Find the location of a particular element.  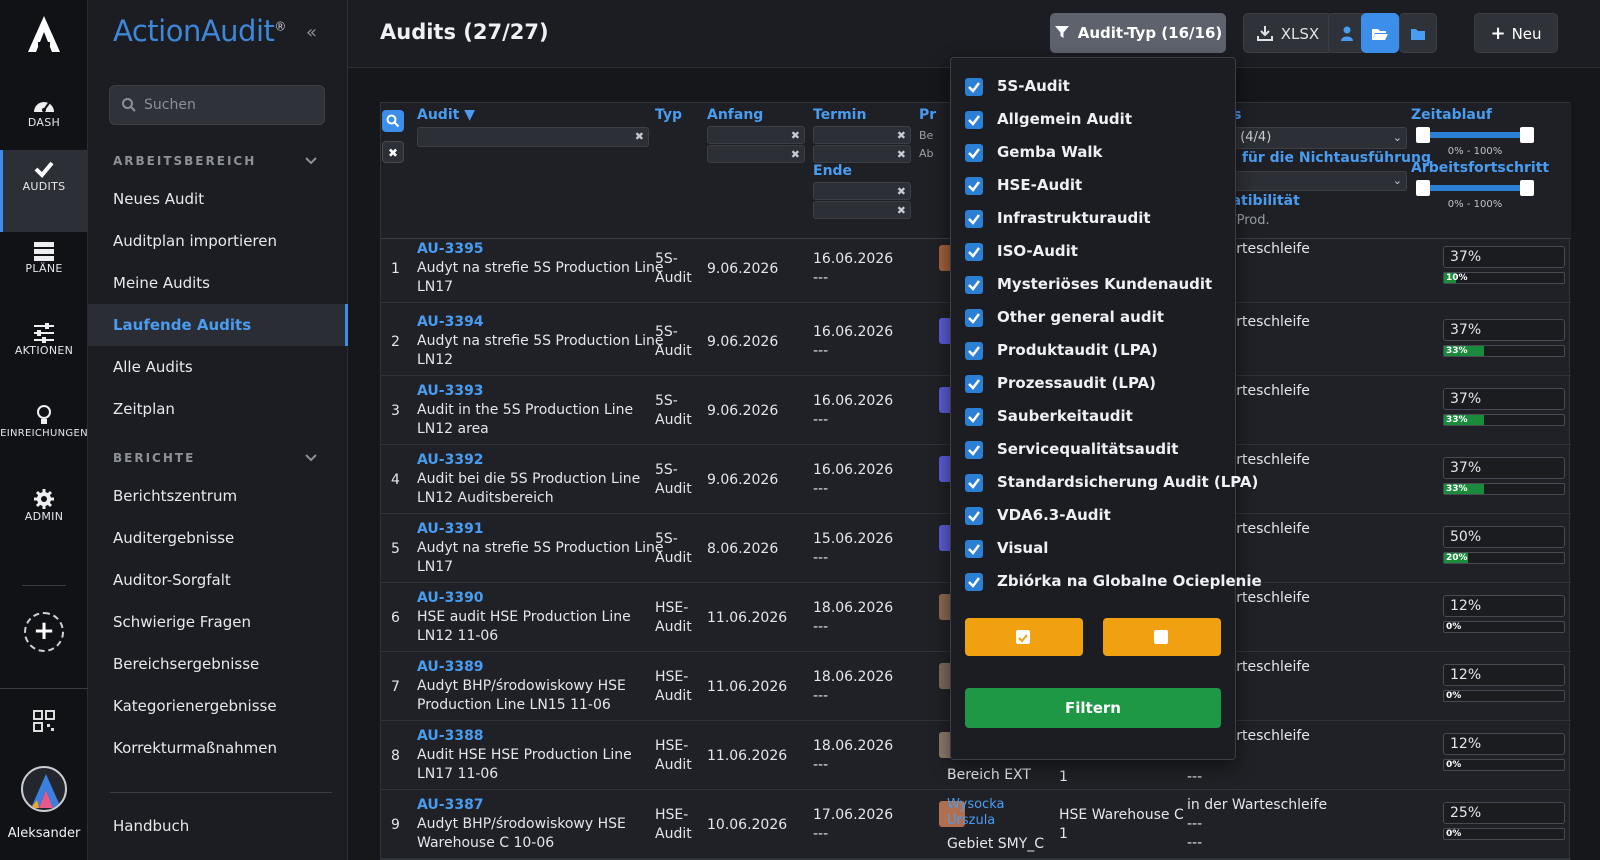

select-all-button is located at coordinates (1024, 637).